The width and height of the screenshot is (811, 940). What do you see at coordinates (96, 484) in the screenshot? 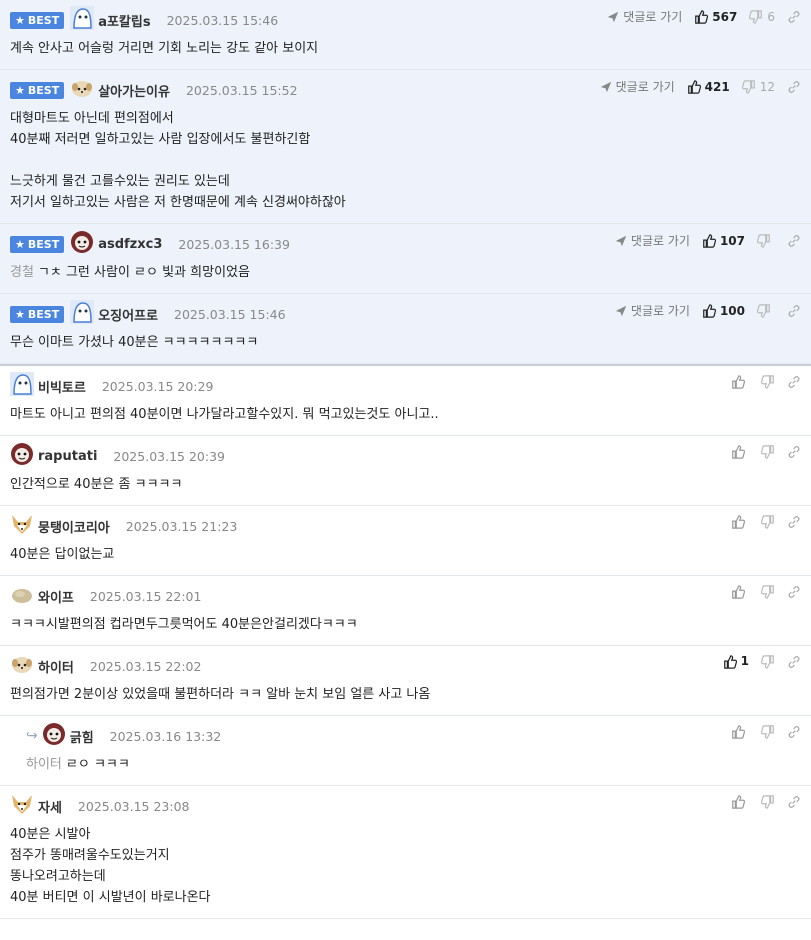
I see `comment-text: 인간적으로 40분은 좀 ㅋㅋㅋㅋ` at bounding box center [96, 484].